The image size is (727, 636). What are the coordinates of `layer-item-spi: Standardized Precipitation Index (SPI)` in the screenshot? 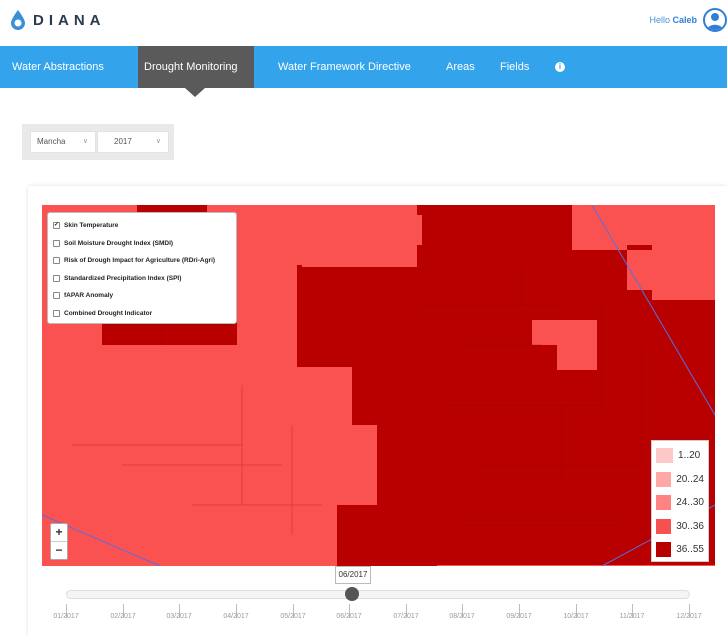 It's located at (142, 279).